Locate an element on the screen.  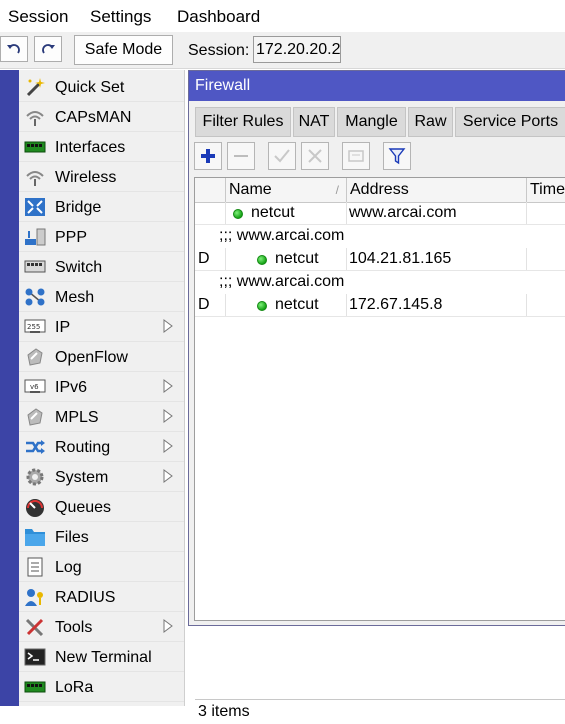
sidebar-item-label: Quick Set is located at coordinates (90, 87).